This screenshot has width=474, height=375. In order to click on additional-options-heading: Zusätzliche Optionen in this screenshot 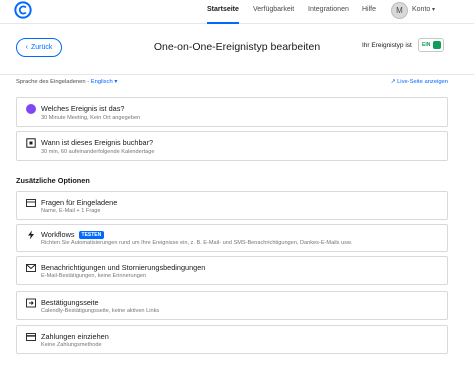, I will do `click(53, 180)`.